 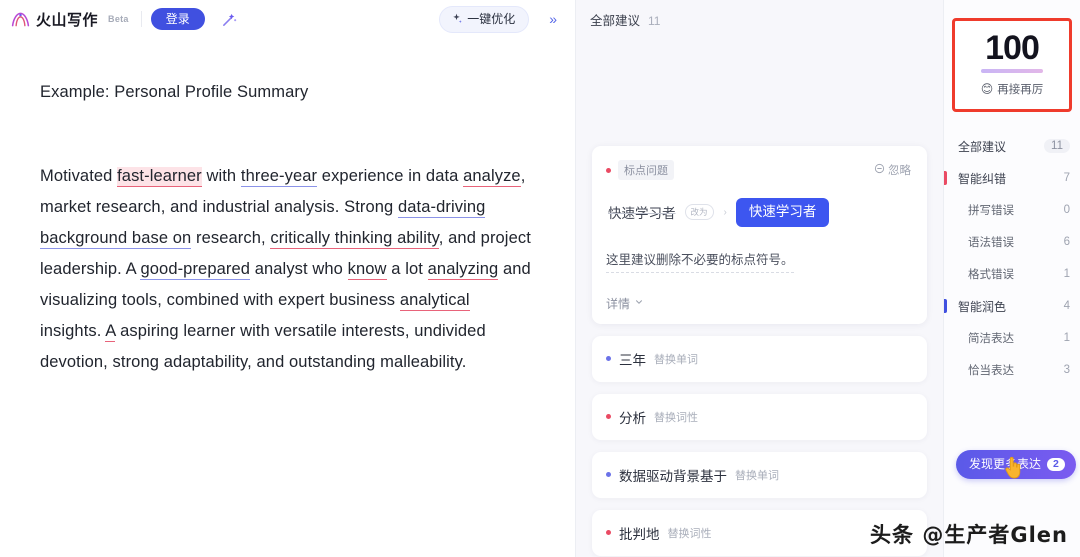 I want to click on card-header: 标点问题 忽略, so click(x=758, y=170).